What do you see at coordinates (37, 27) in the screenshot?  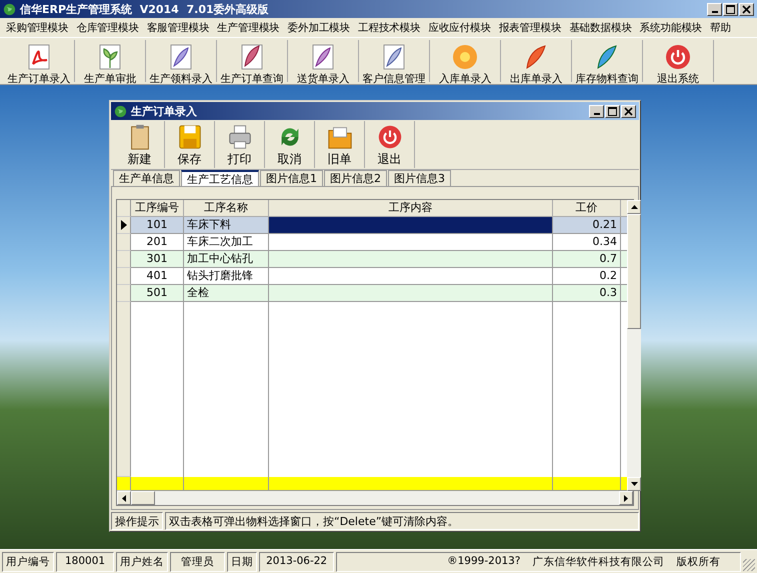 I see `menu-item: 采购管理模块` at bounding box center [37, 27].